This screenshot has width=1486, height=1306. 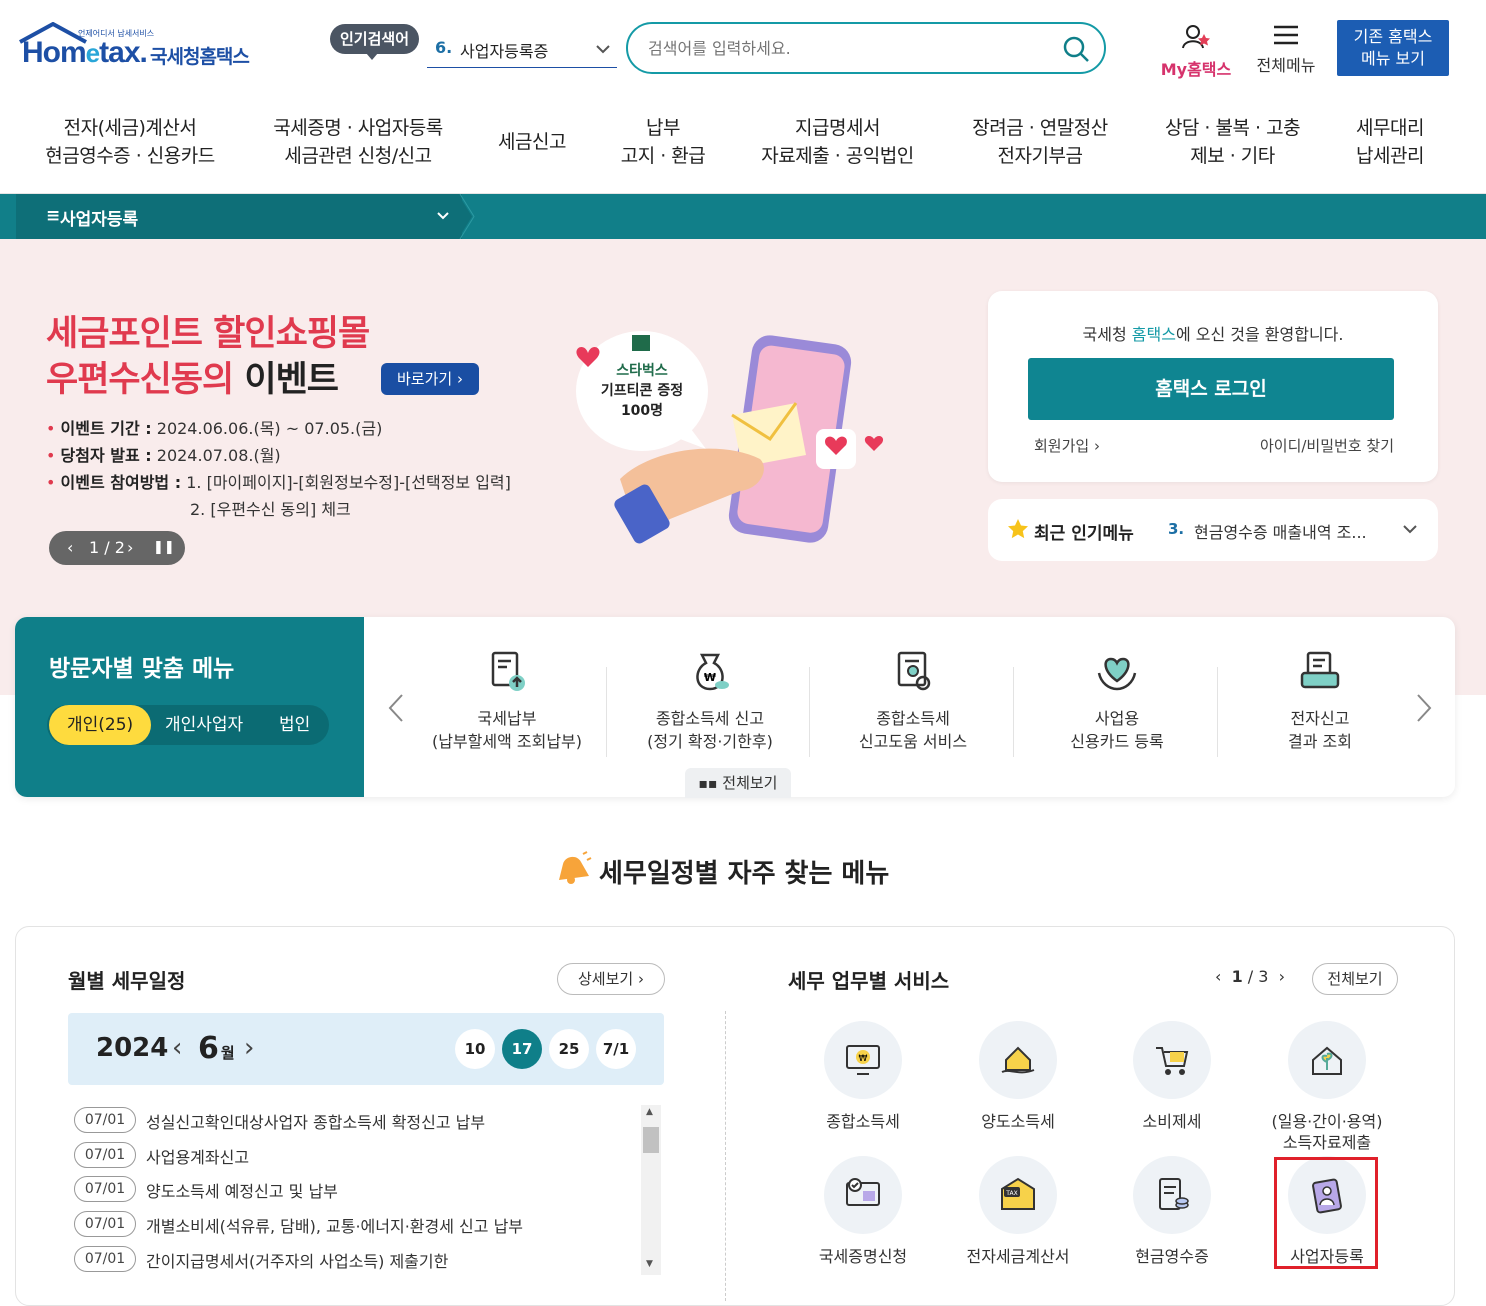 What do you see at coordinates (750, 783) in the screenshot?
I see `all-view-label: 전체보기` at bounding box center [750, 783].